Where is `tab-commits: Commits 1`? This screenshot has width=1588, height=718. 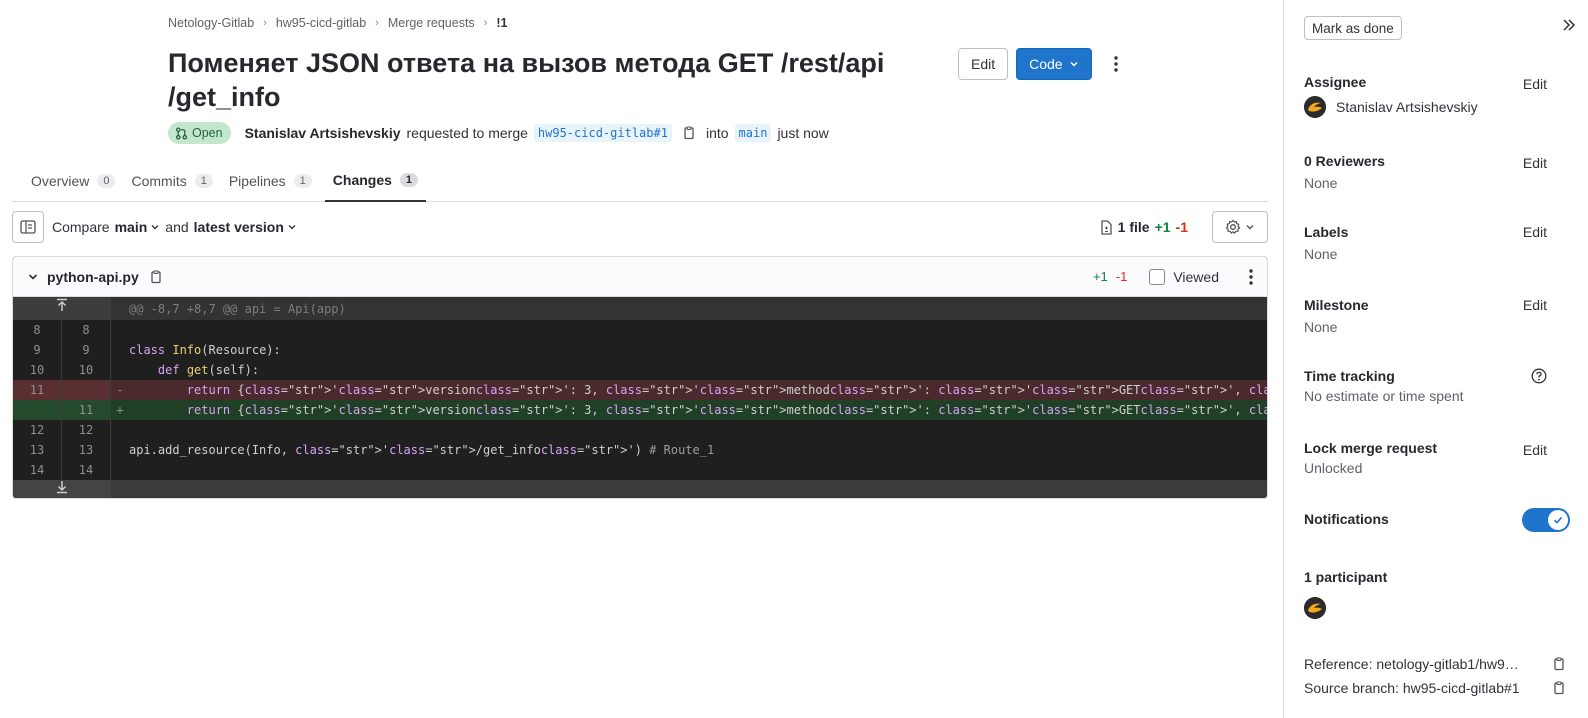 tab-commits: Commits 1 is located at coordinates (172, 181).